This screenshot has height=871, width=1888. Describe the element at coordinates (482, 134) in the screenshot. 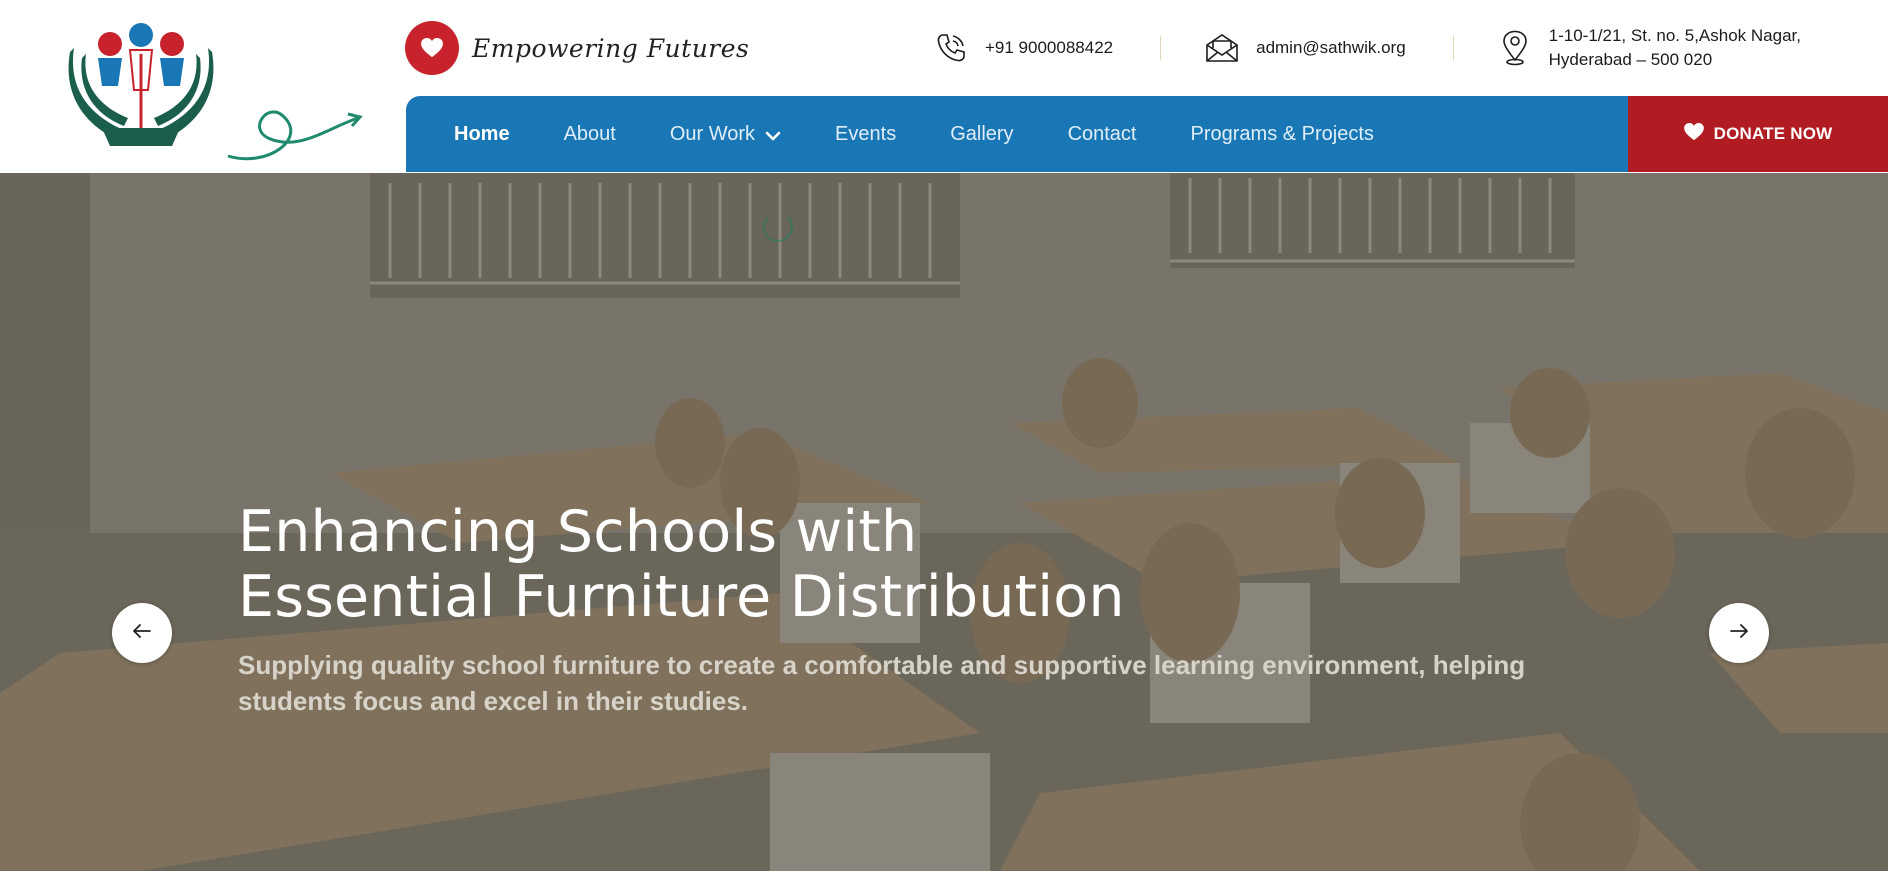

I see `nav-home: Home` at that location.